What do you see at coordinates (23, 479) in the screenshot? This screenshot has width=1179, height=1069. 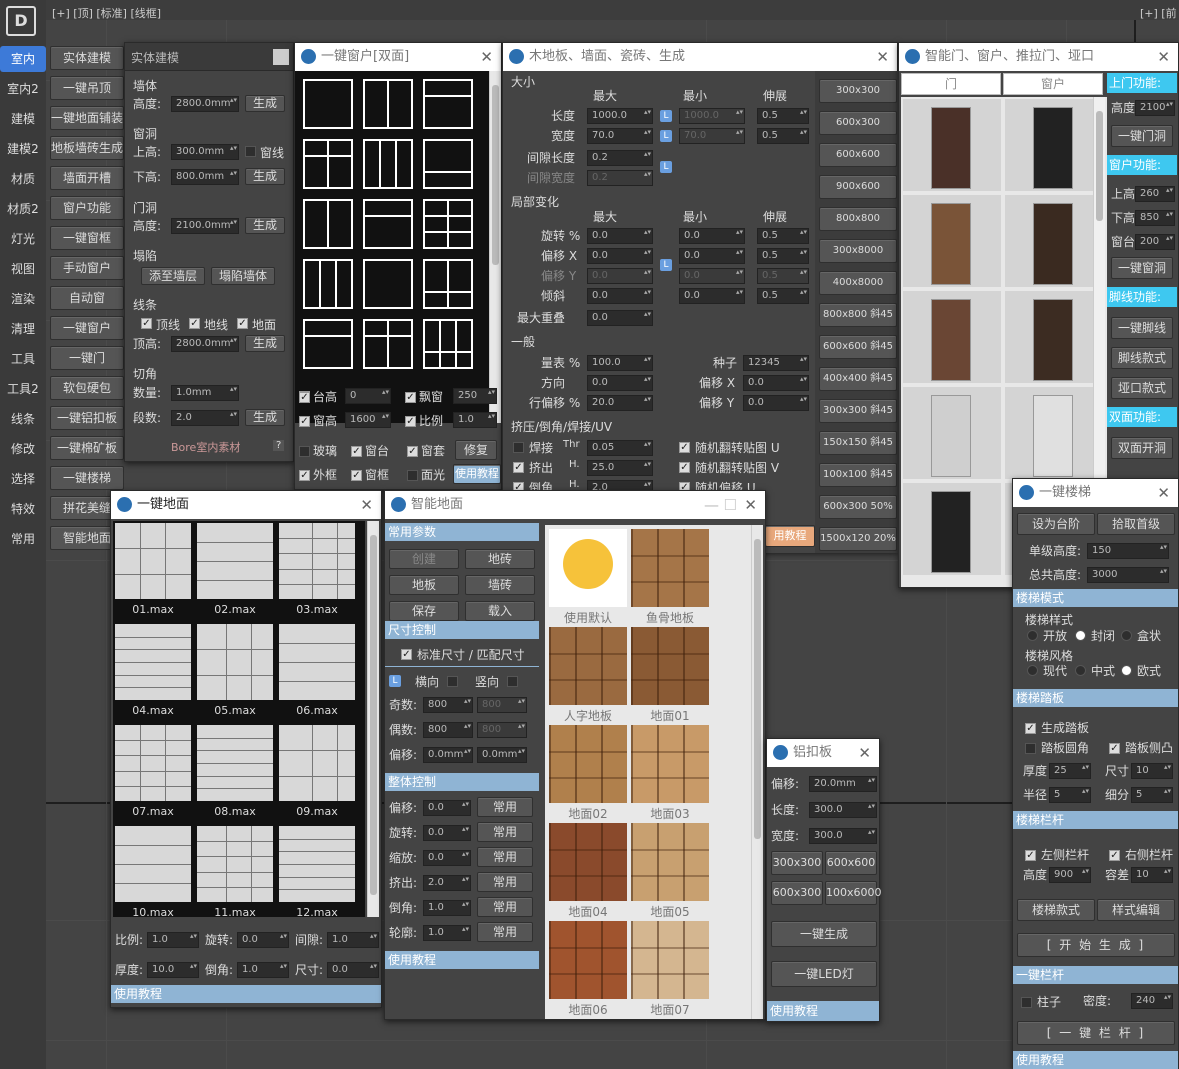 I see `left-tab: 选择` at bounding box center [23, 479].